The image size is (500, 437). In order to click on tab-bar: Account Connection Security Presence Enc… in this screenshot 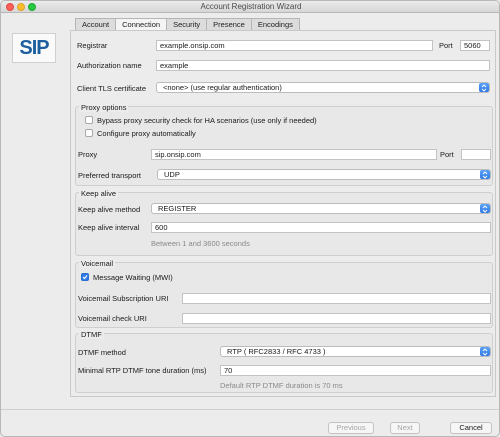, I will do `click(187, 24)`.